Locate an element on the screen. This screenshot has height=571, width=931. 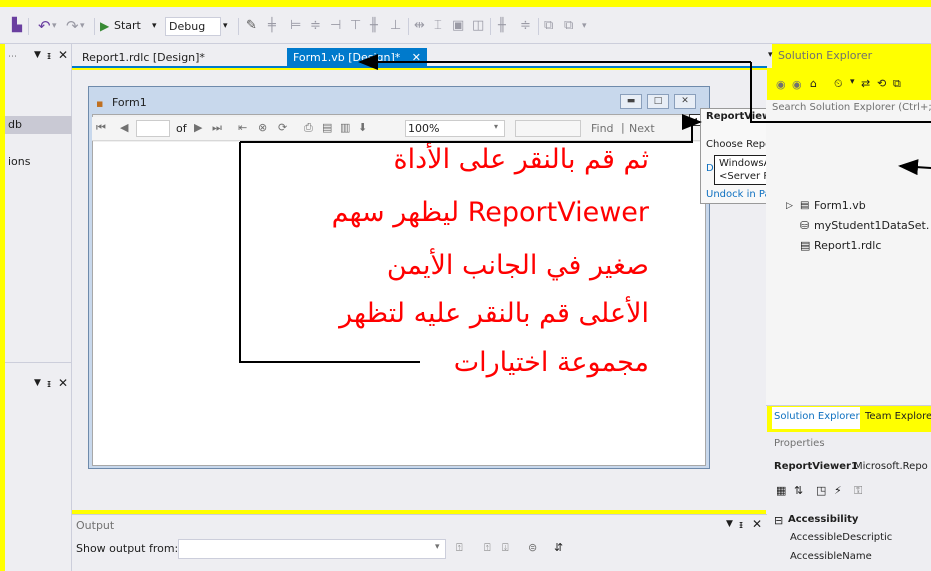
properties-icon: ◳ is located at coordinates (821, 490).